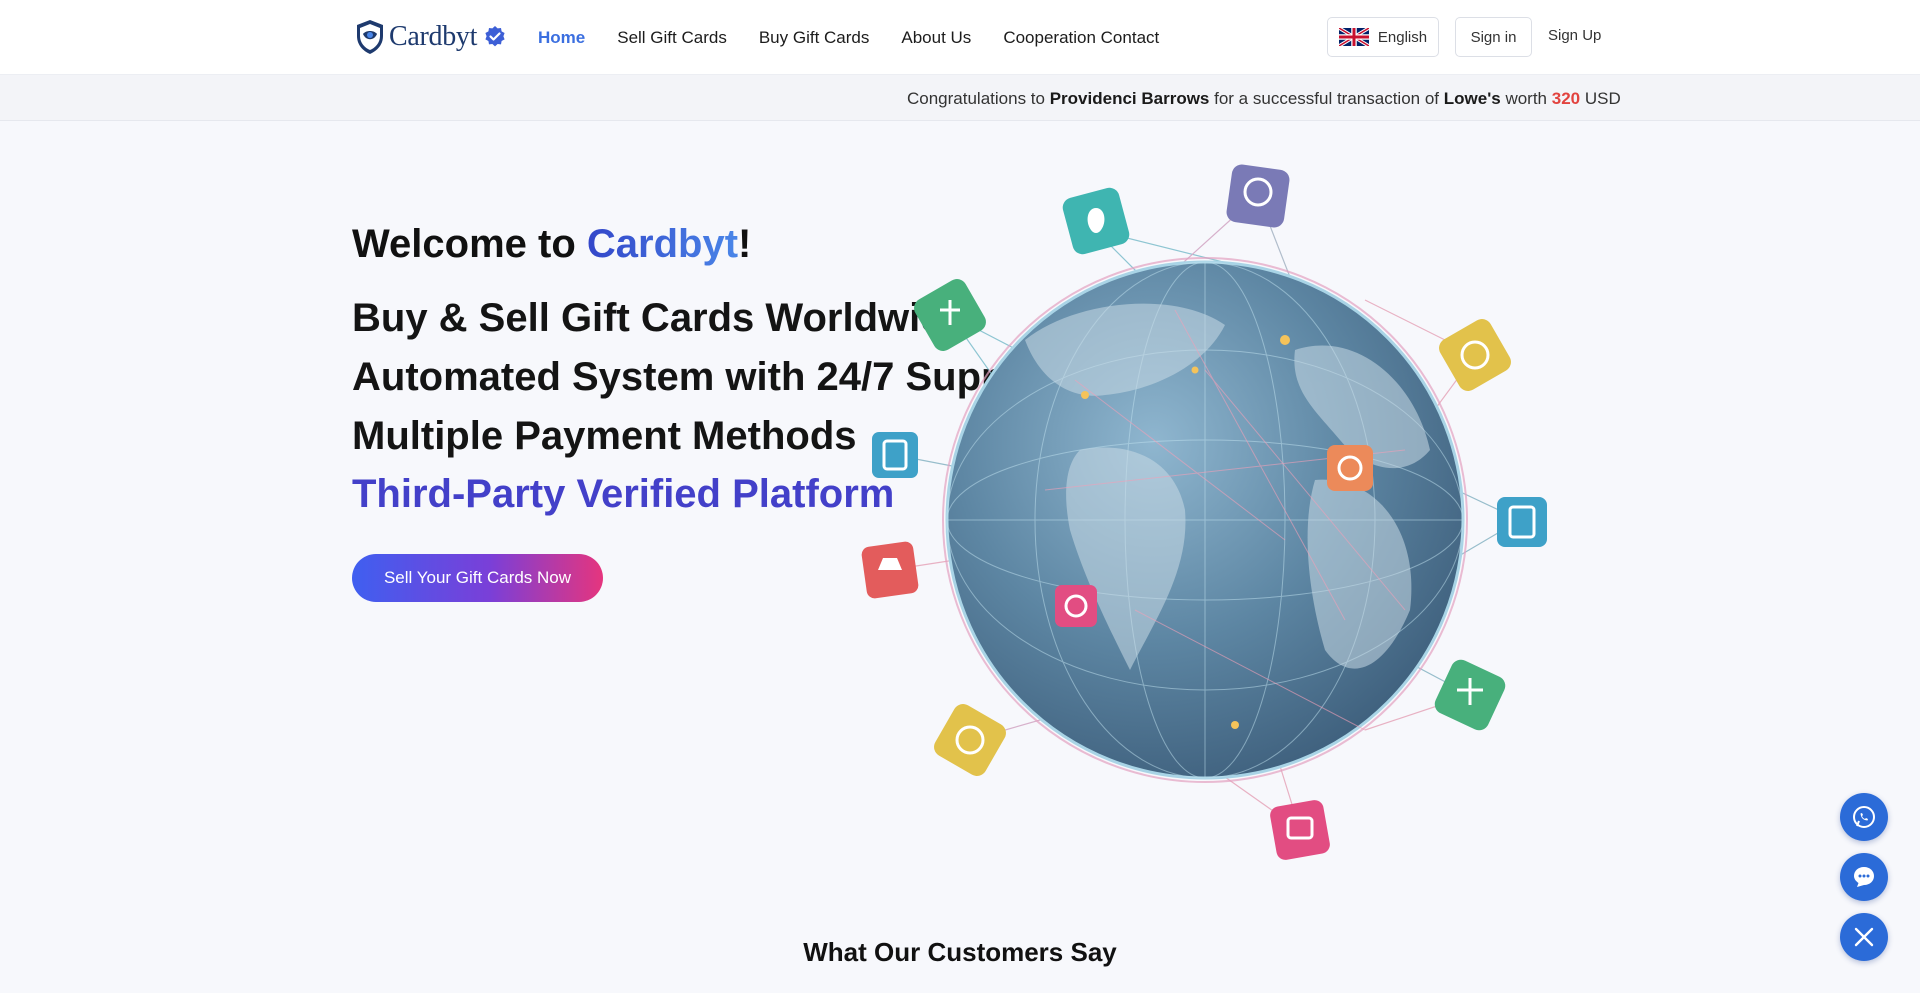 This screenshot has width=1920, height=993. I want to click on nav-home: Home, so click(561, 38).